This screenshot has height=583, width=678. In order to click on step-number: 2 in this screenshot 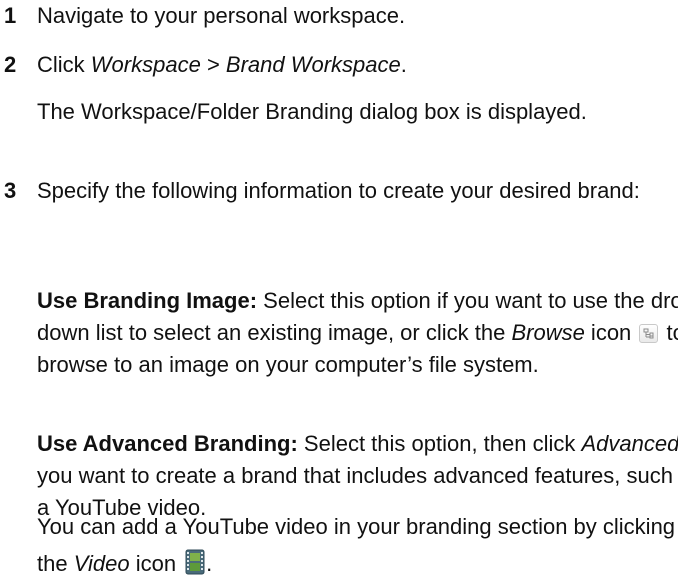, I will do `click(10, 64)`.